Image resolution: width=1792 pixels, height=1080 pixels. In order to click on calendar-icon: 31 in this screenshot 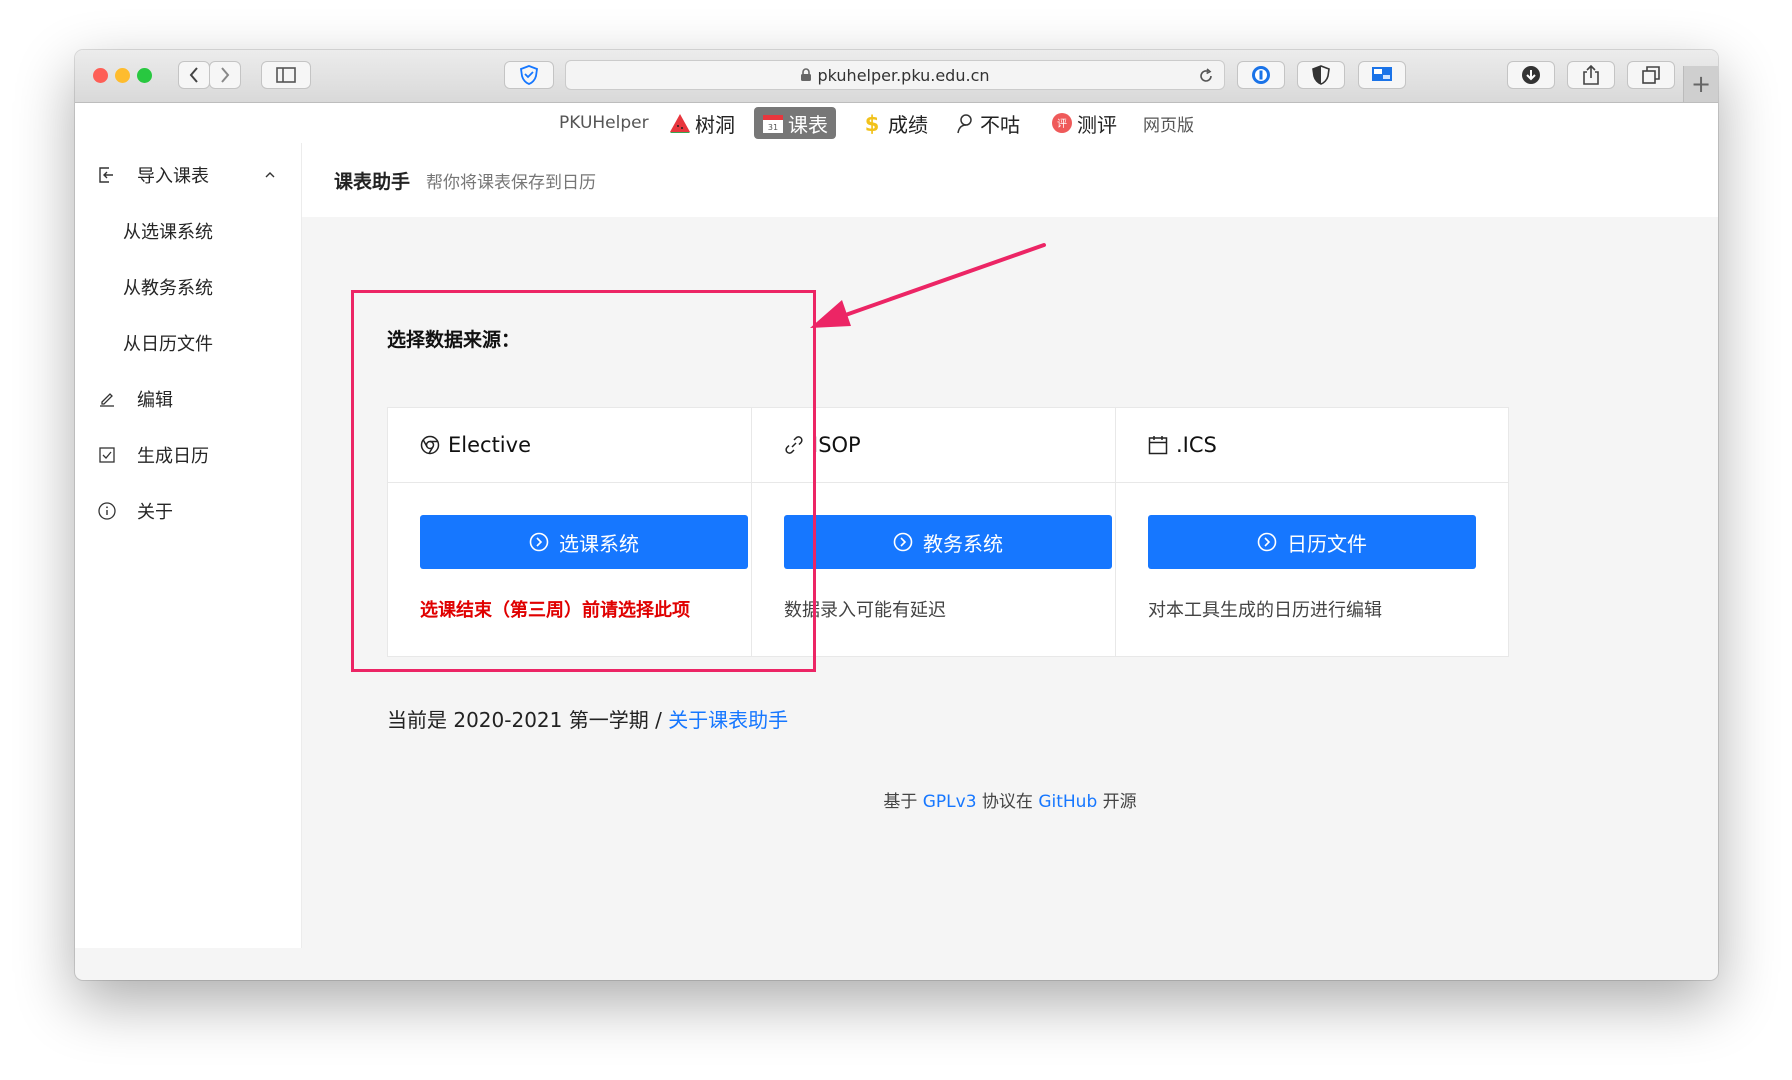, I will do `click(773, 124)`.